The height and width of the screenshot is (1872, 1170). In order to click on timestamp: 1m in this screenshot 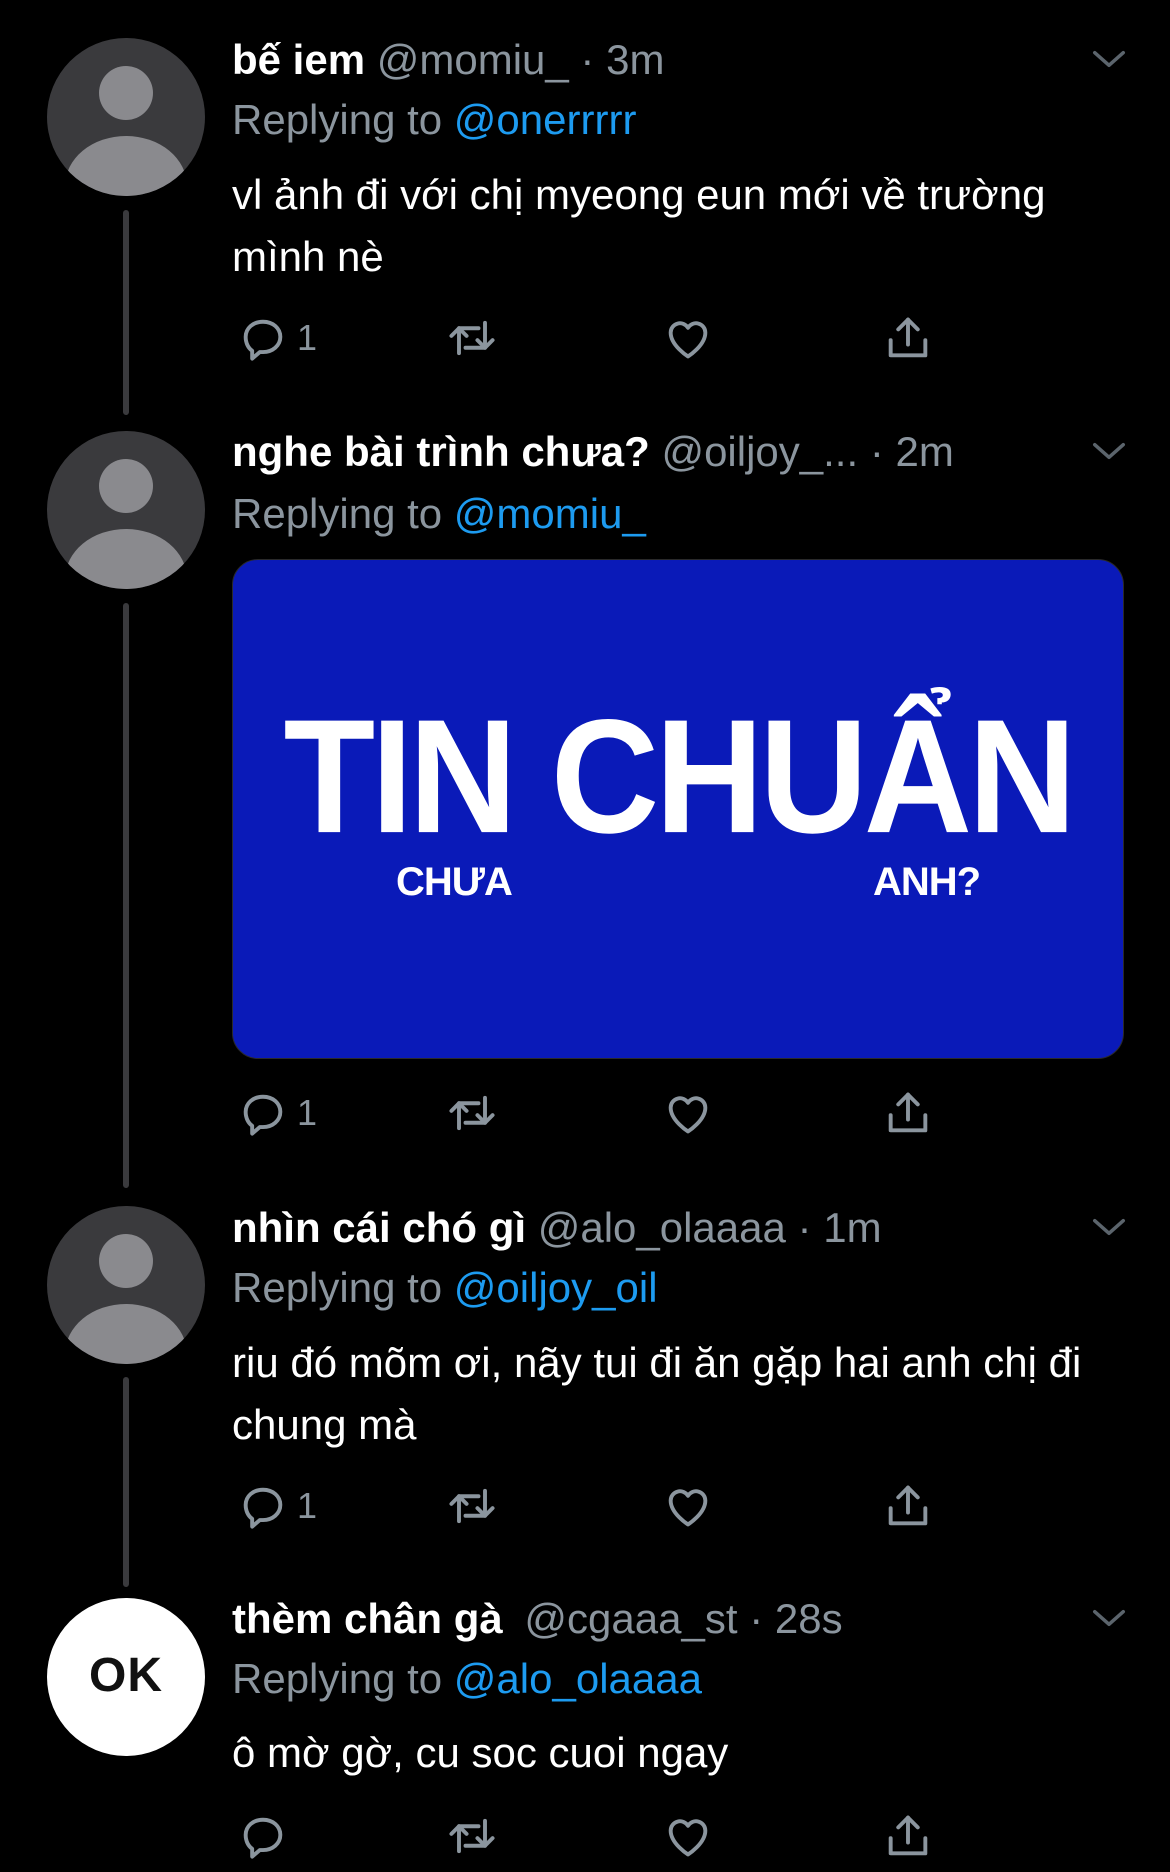, I will do `click(852, 1227)`.